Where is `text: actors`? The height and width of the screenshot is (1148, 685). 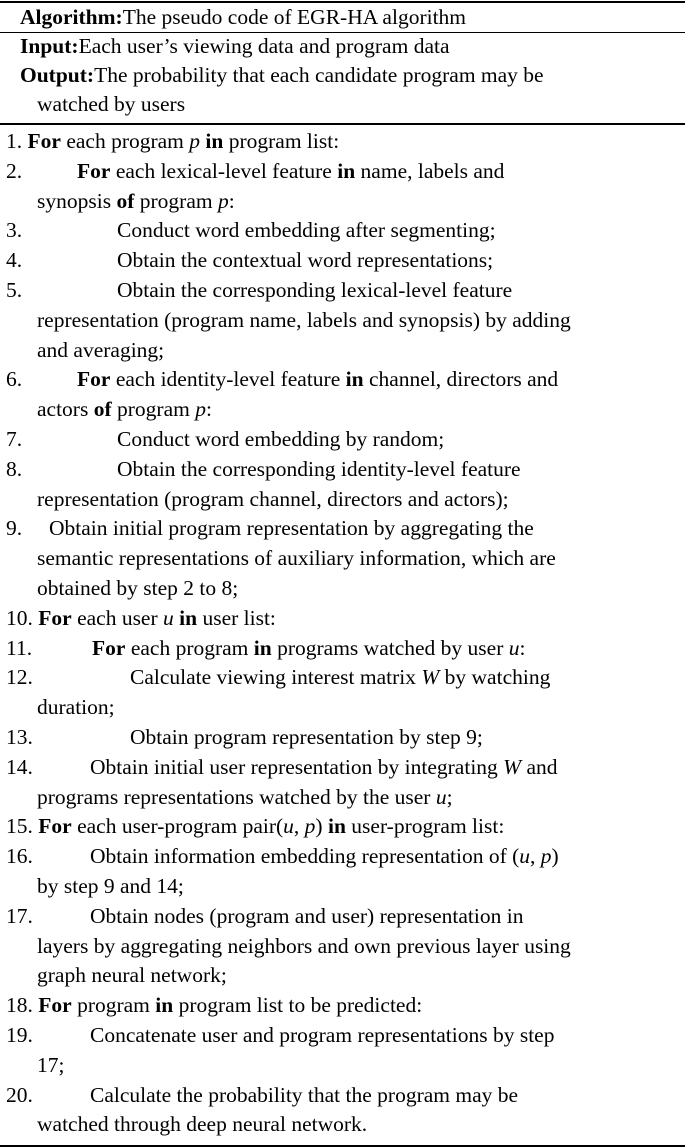 text: actors is located at coordinates (65, 409).